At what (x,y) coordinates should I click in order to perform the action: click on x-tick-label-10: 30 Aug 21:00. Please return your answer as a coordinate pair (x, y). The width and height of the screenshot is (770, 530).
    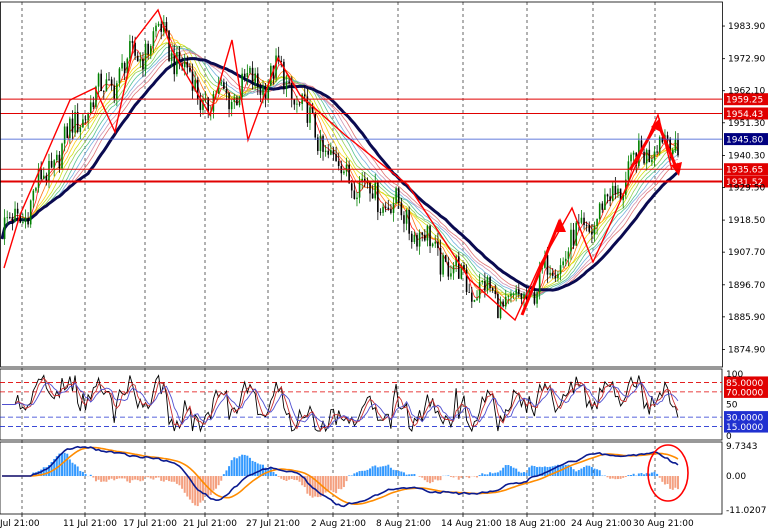
    Looking at the image, I should click on (663, 524).